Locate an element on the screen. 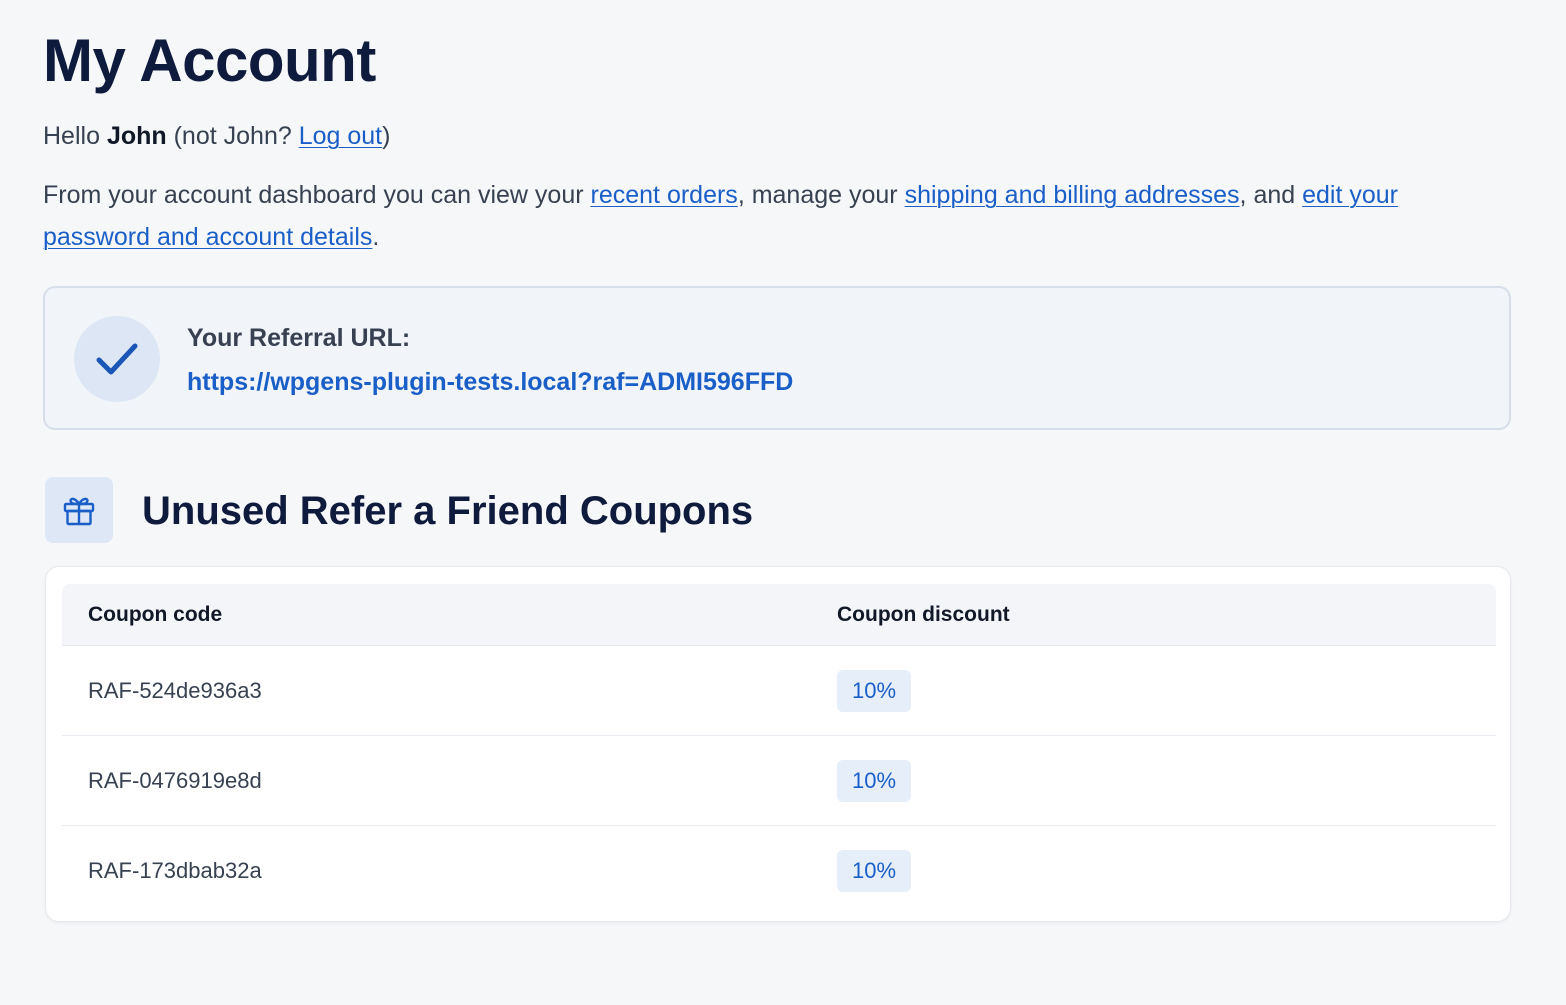  page-title: My Account is located at coordinates (209, 60).